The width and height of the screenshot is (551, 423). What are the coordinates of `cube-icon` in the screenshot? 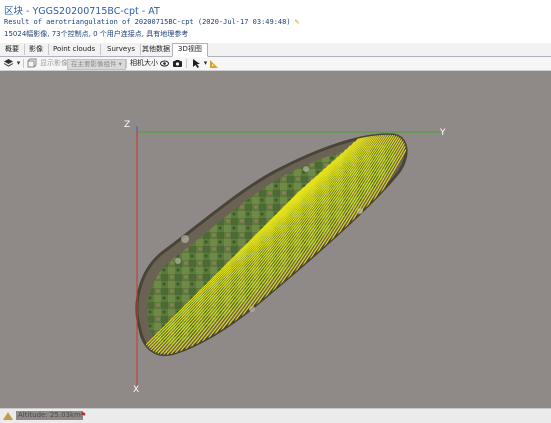 It's located at (31, 63).